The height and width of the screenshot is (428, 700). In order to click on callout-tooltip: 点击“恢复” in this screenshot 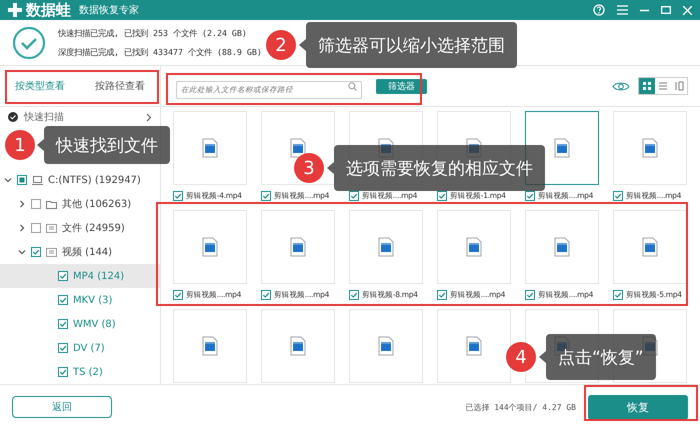, I will do `click(601, 357)`.